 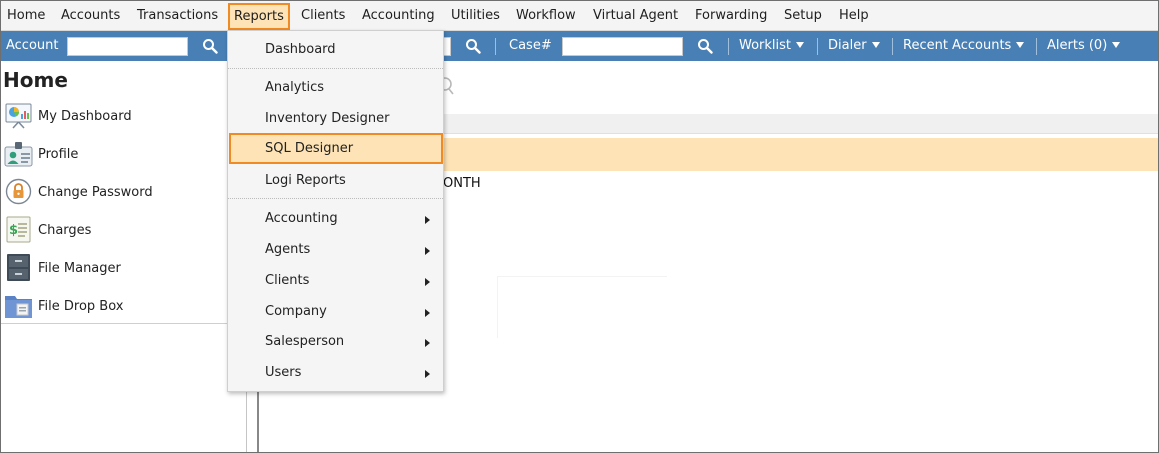 What do you see at coordinates (287, 280) in the screenshot?
I see `menu-item-clients: Clients` at bounding box center [287, 280].